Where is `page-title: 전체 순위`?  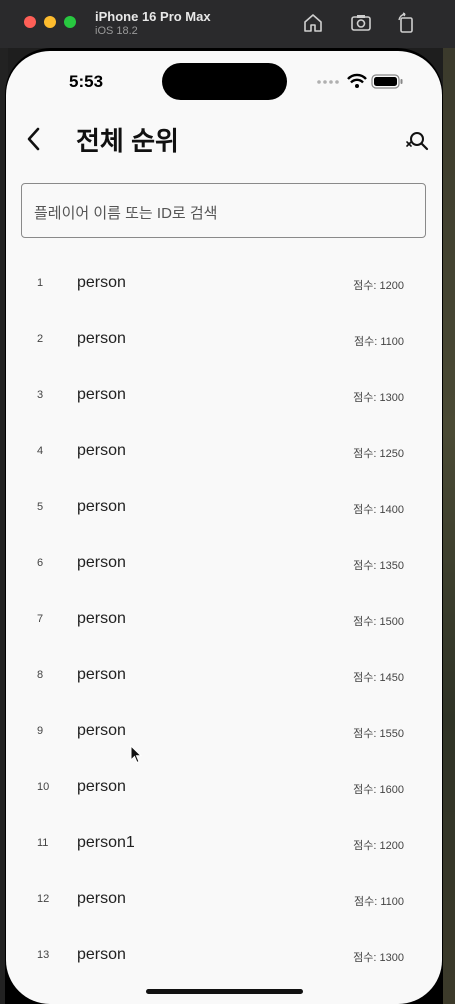
page-title: 전체 순위 is located at coordinates (127, 141).